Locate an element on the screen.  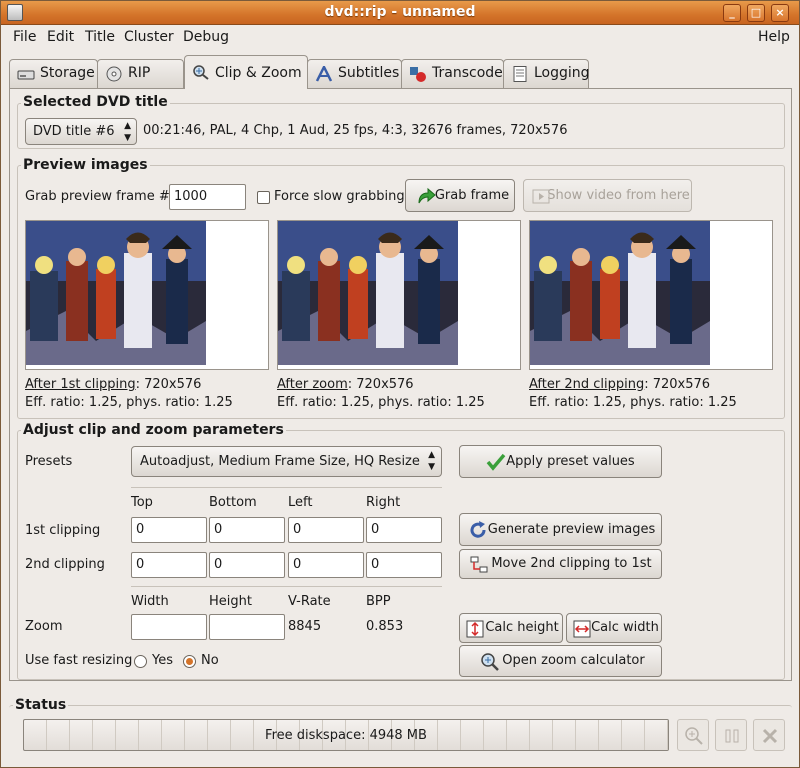
no-label: No is located at coordinates (210, 660).